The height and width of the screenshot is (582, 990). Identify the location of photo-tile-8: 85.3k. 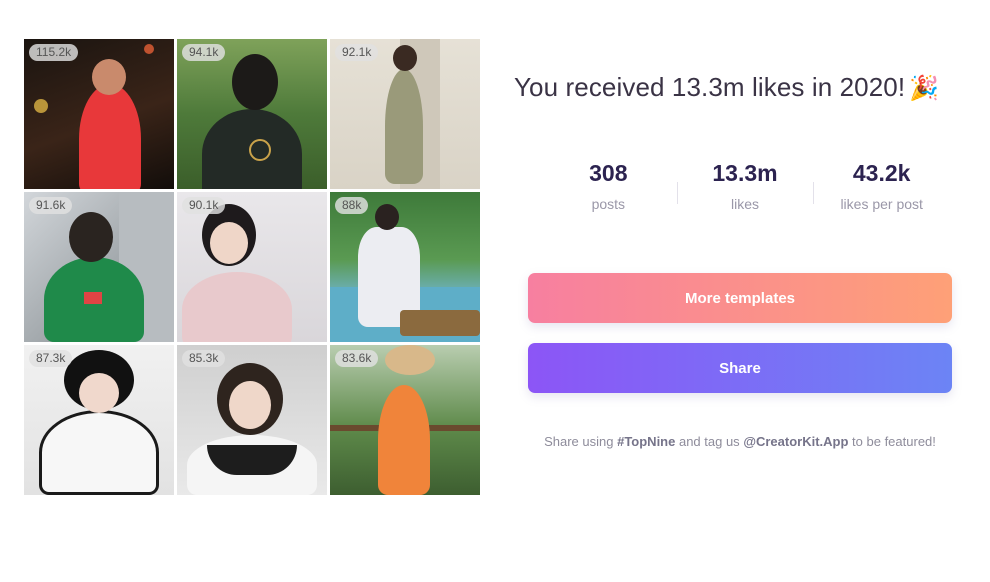
(252, 420).